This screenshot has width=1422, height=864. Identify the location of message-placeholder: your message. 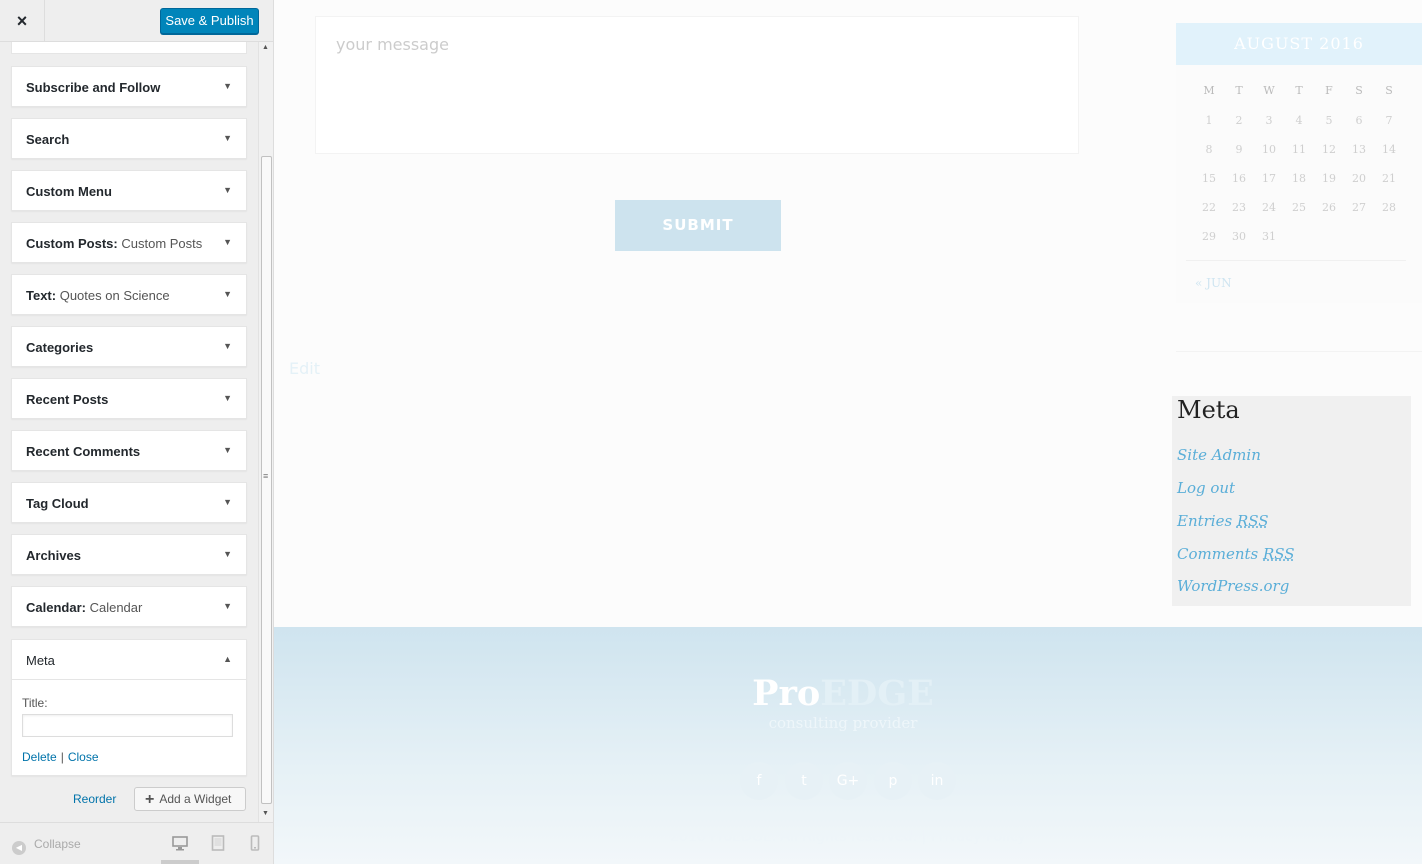
(392, 44).